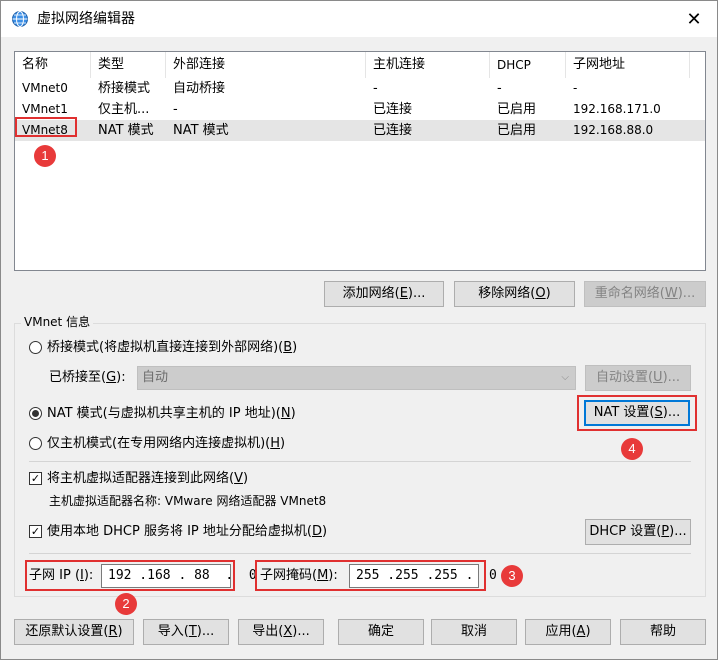  What do you see at coordinates (128, 65) in the screenshot?
I see `column-header-type: 类型` at bounding box center [128, 65].